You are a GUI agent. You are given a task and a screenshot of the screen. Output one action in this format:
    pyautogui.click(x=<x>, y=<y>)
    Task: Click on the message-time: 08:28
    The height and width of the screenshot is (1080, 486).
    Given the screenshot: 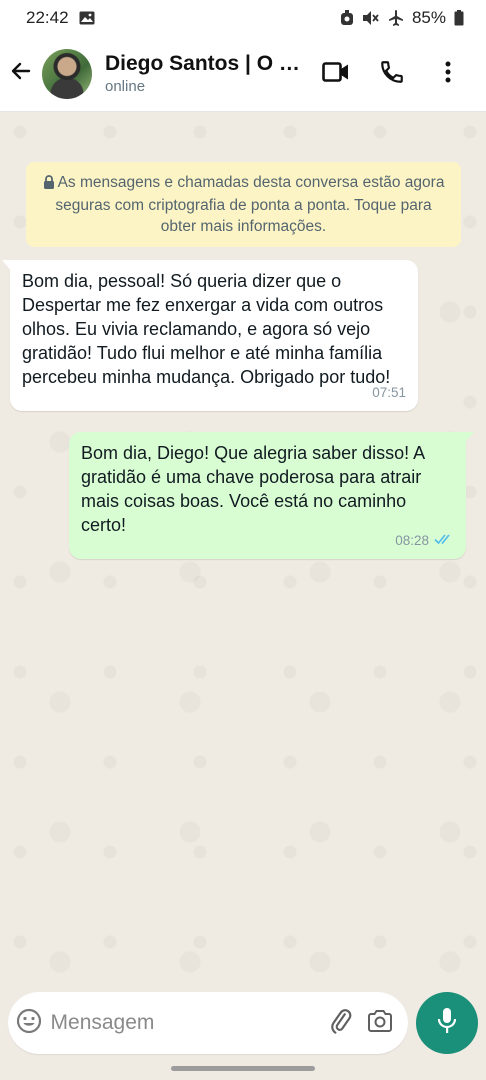 What is the action you would take?
    pyautogui.click(x=412, y=540)
    